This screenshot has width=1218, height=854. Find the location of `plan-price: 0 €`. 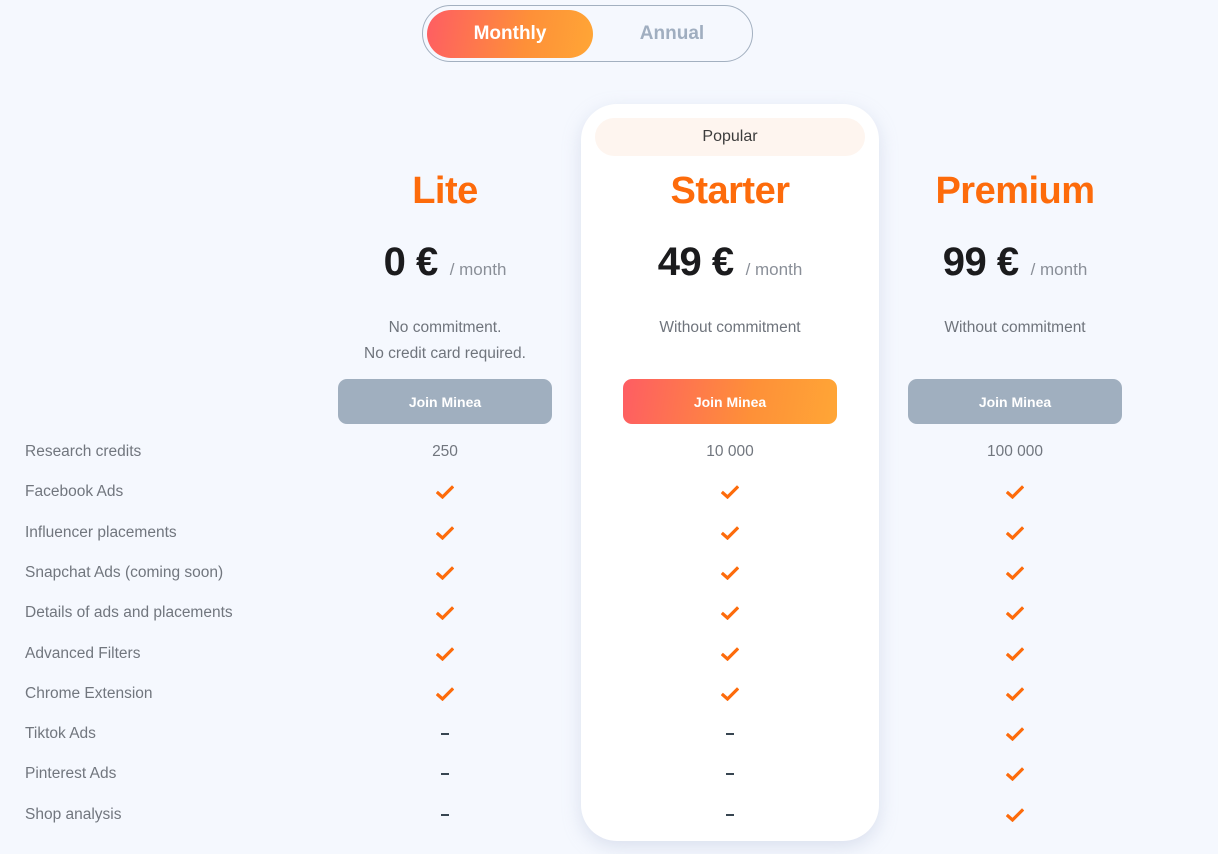

plan-price: 0 € is located at coordinates (411, 262).